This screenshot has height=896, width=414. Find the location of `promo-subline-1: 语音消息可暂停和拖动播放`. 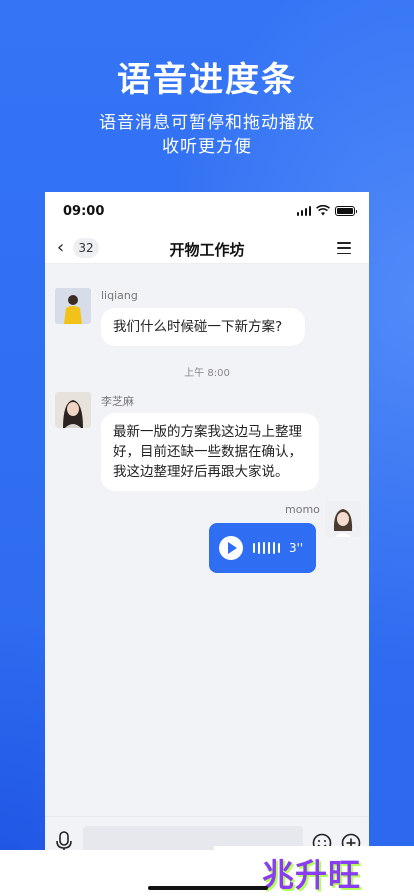

promo-subline-1: 语音消息可暂停和拖动播放 is located at coordinates (207, 123).